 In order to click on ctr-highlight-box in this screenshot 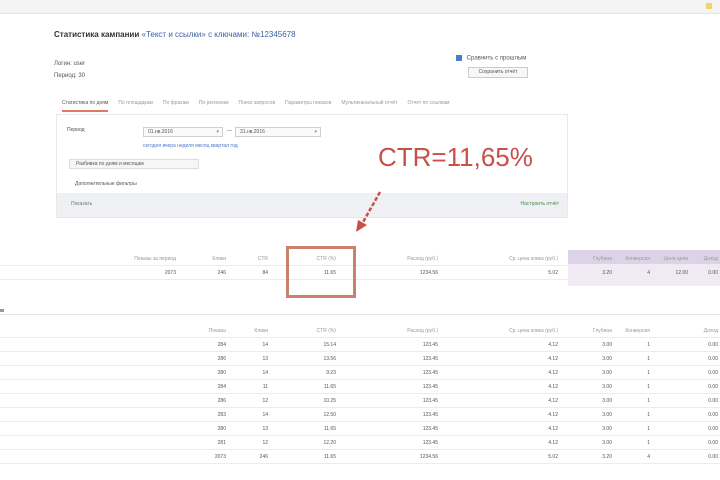, I will do `click(321, 272)`.